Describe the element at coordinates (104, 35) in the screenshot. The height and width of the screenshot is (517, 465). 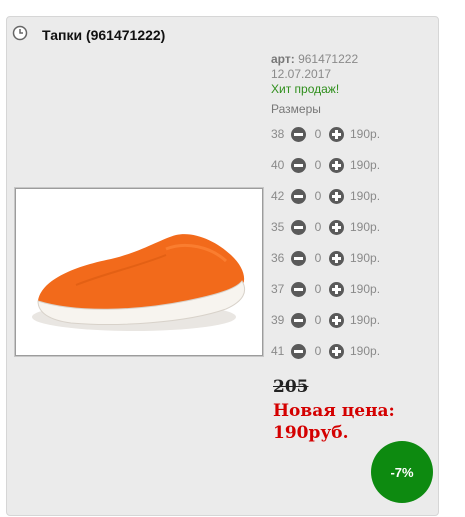
I see `product-title: Тапки (961471222)` at that location.